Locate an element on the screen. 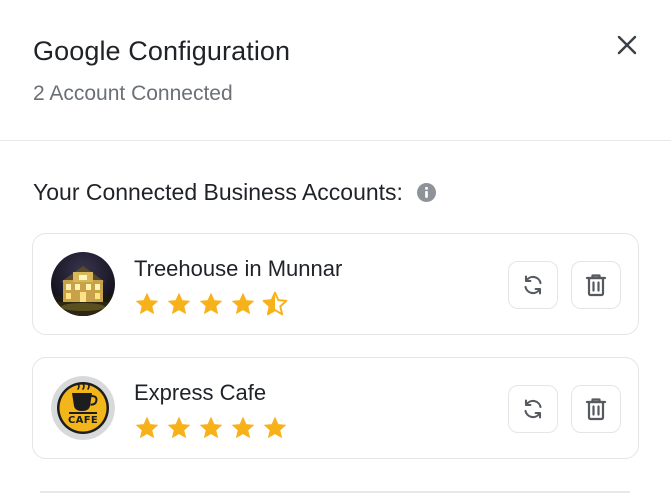 This screenshot has height=495, width=671. avatar: CAFE is located at coordinates (83, 408).